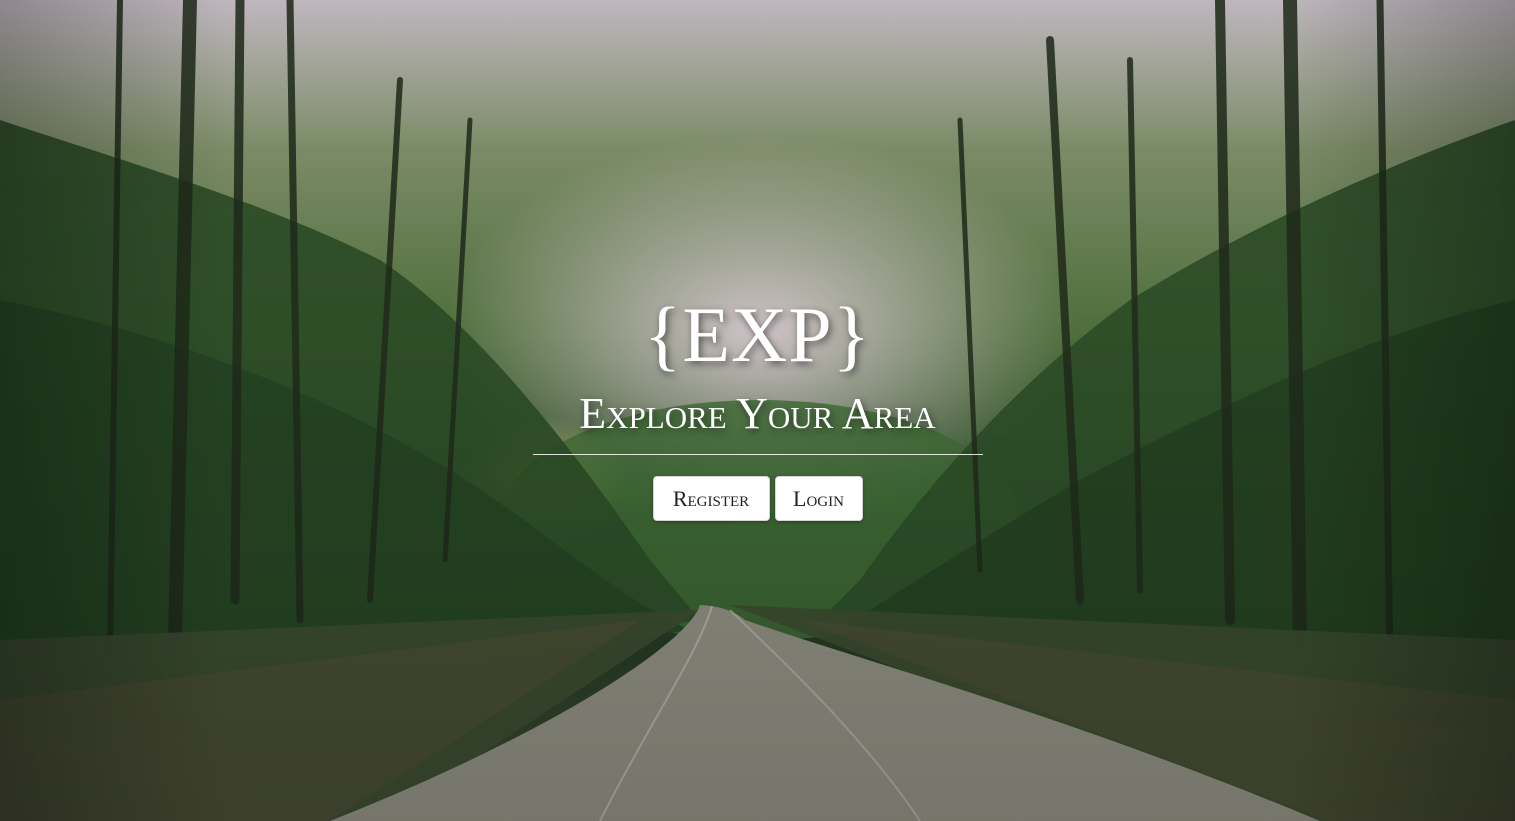 This screenshot has width=1515, height=821. What do you see at coordinates (711, 498) in the screenshot?
I see `register-button: Register` at bounding box center [711, 498].